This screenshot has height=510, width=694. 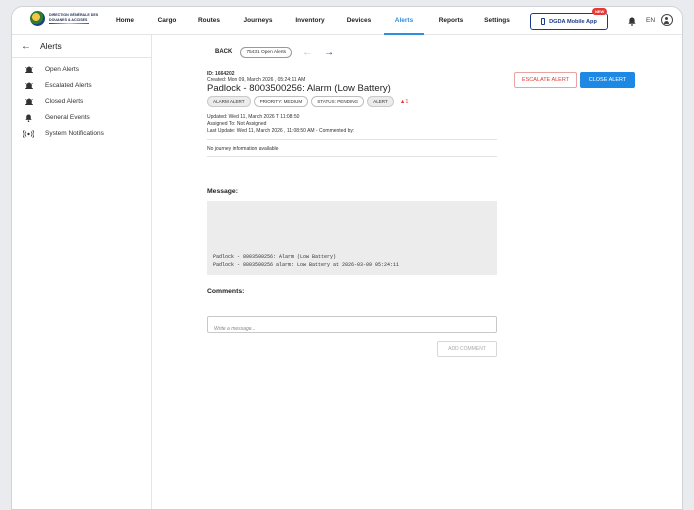 I want to click on alert-category-chip: ALERT, so click(x=380, y=101).